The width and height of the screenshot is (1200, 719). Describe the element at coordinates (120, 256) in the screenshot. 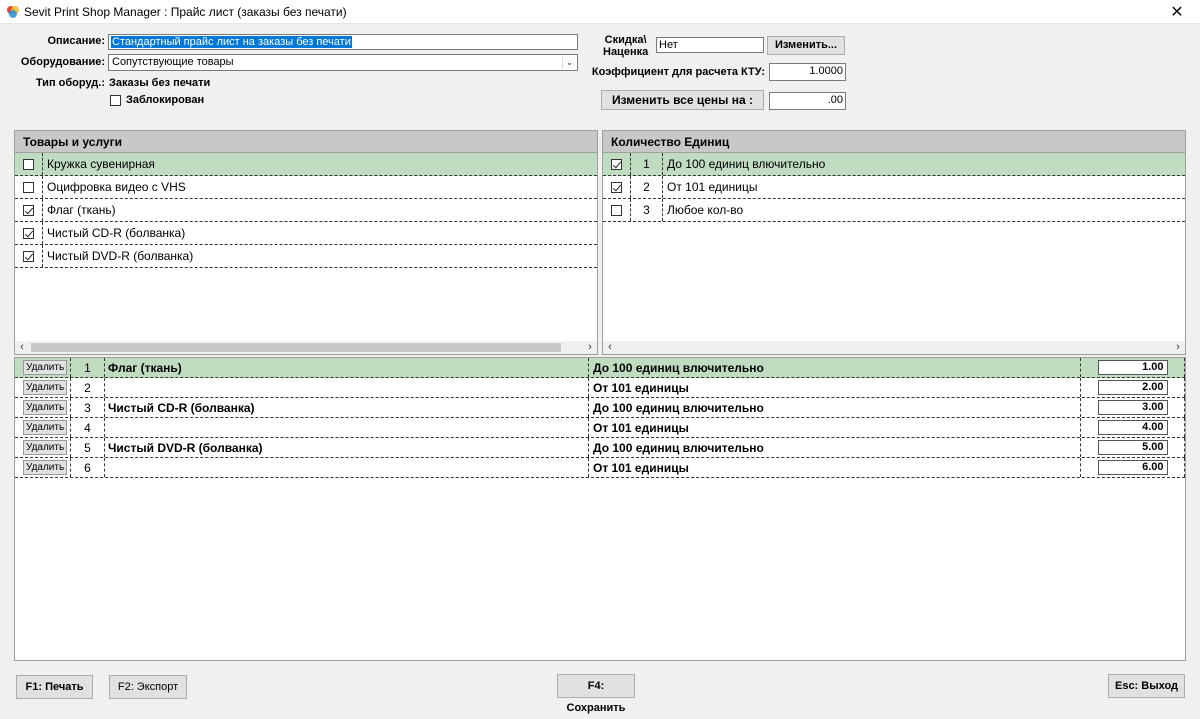

I see `goods-item-label: Чистый DVD-R (болванка)` at that location.